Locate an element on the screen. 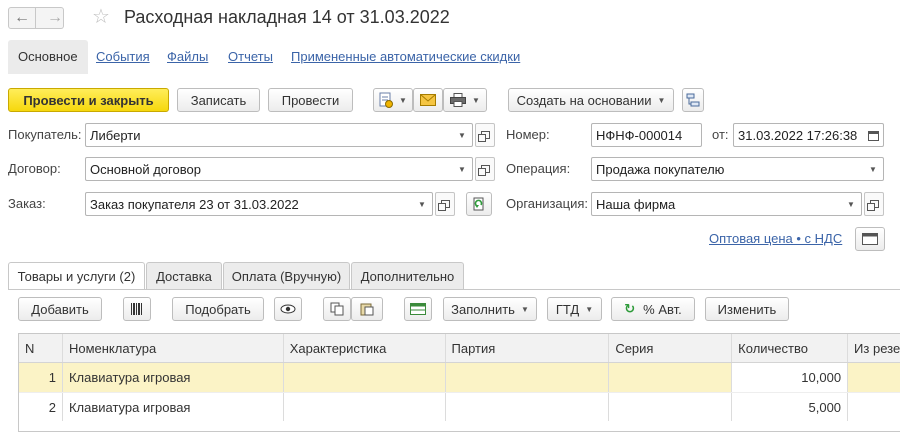  refresh-document-icon is located at coordinates (478, 204).